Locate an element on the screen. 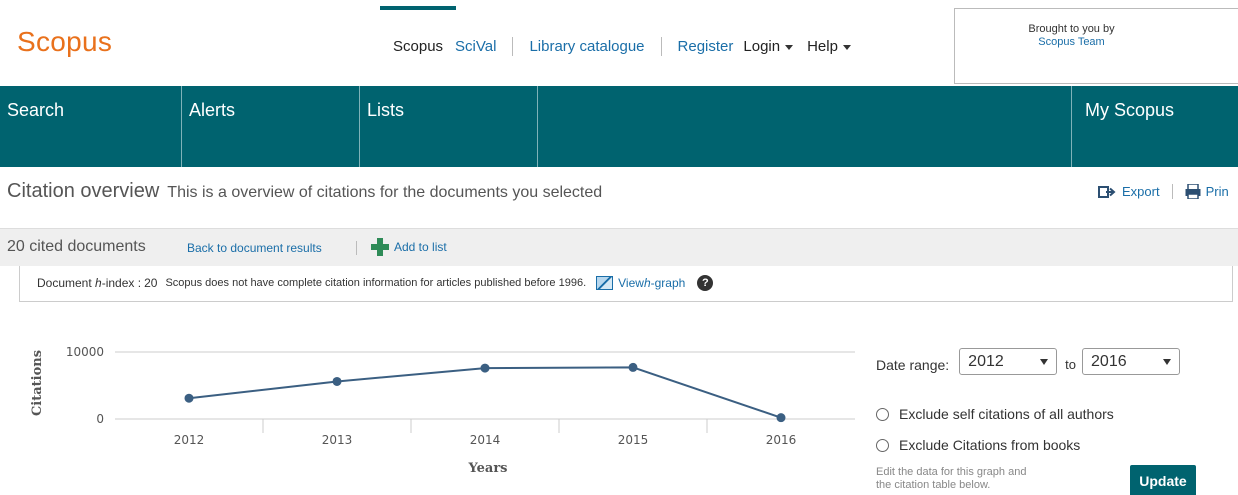  y-tick-label: 10000 is located at coordinates (85, 352).